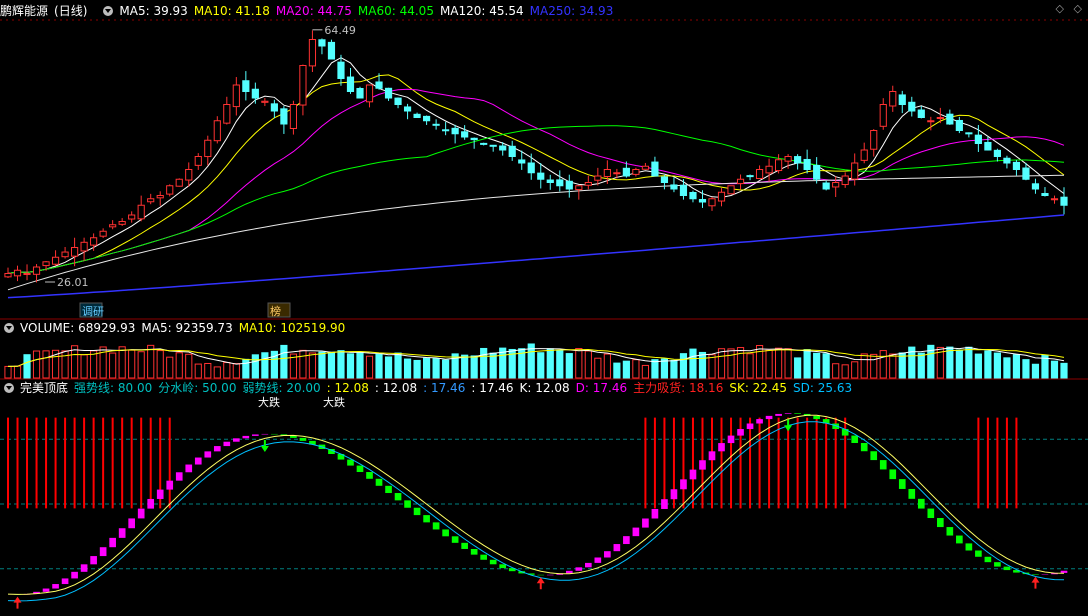 Image resolution: width=1088 pixels, height=616 pixels. What do you see at coordinates (44, 11) in the screenshot?
I see `stock-name: 鹏辉能源 (日线)` at bounding box center [44, 11].